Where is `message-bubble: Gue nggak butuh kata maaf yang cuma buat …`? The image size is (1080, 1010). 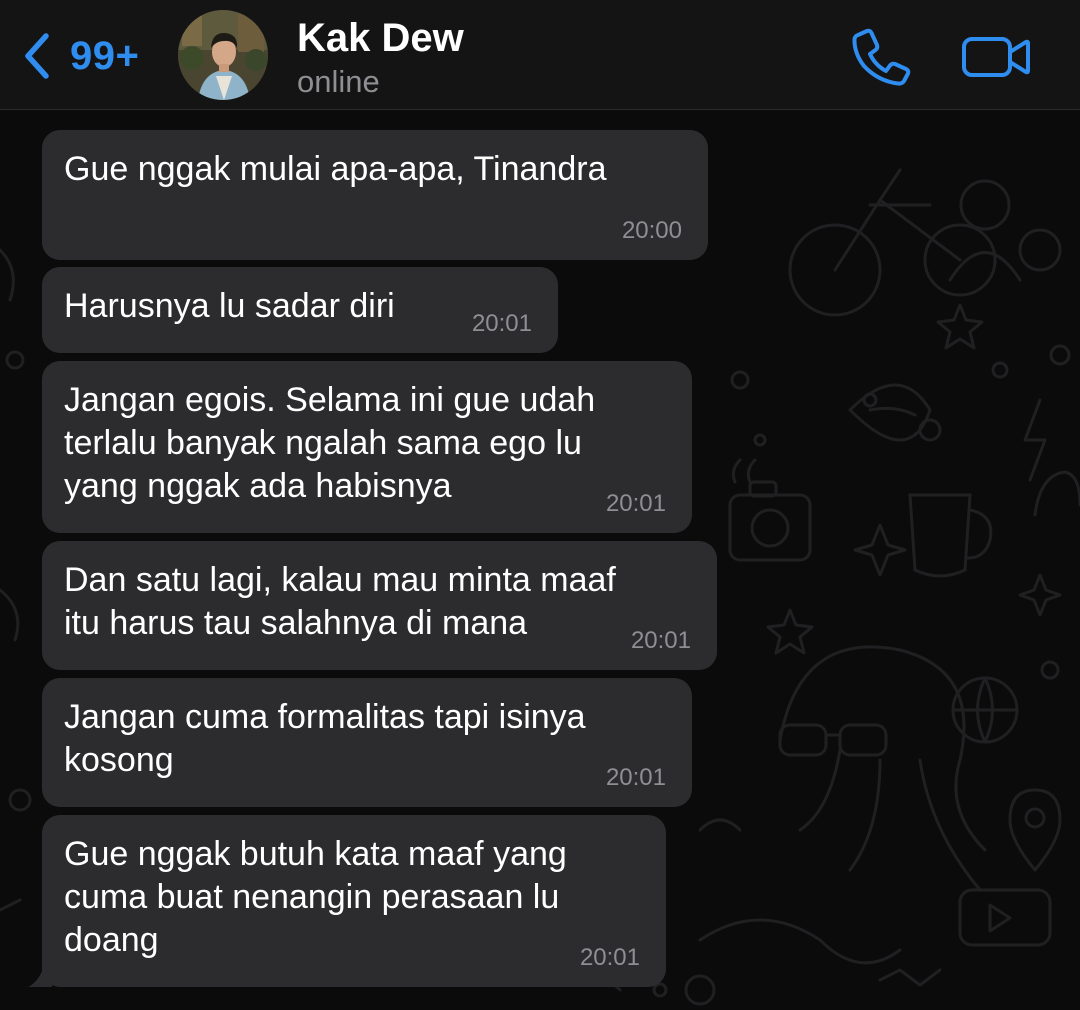 message-bubble: Gue nggak butuh kata maaf yang cuma buat … is located at coordinates (354, 901).